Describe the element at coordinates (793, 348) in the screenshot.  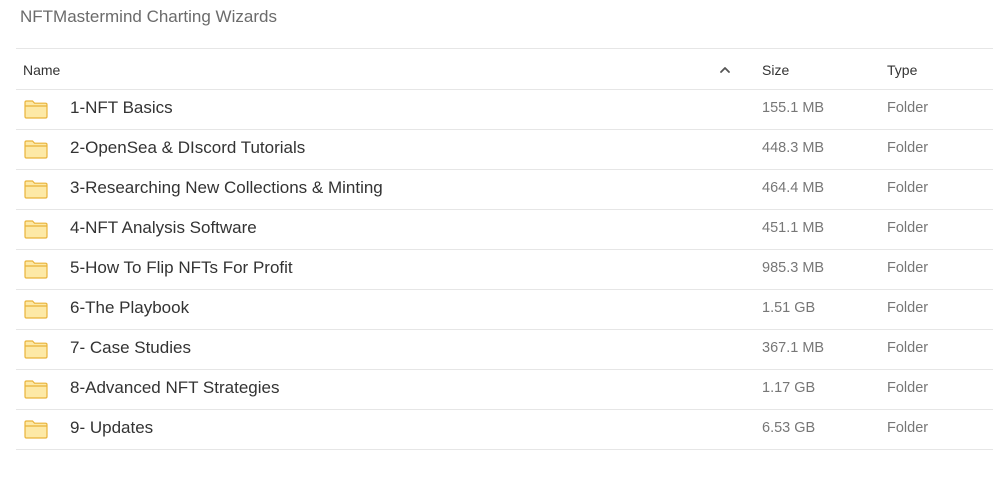
I see `folder-size: 367.1 MB` at that location.